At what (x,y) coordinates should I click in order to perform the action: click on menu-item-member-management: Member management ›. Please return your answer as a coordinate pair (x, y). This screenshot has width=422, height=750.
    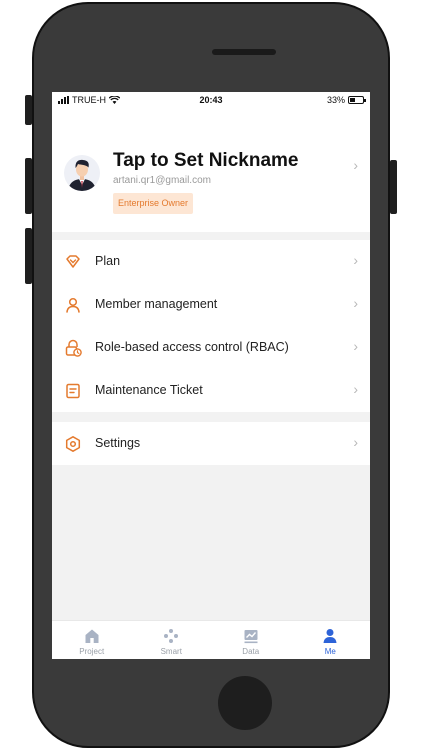
    Looking at the image, I should click on (211, 304).